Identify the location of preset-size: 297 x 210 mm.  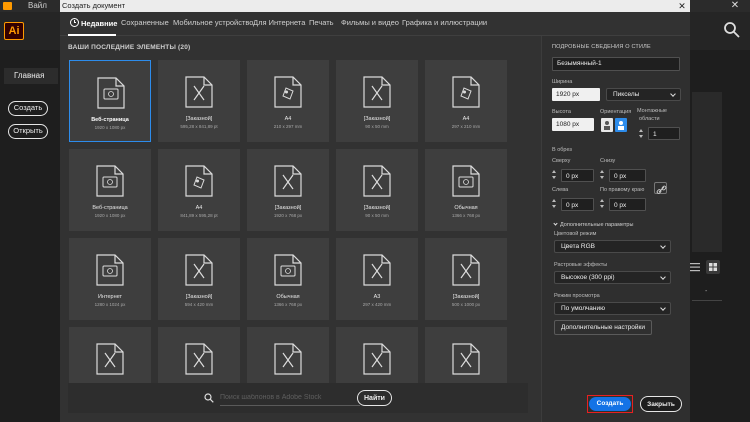
(466, 126).